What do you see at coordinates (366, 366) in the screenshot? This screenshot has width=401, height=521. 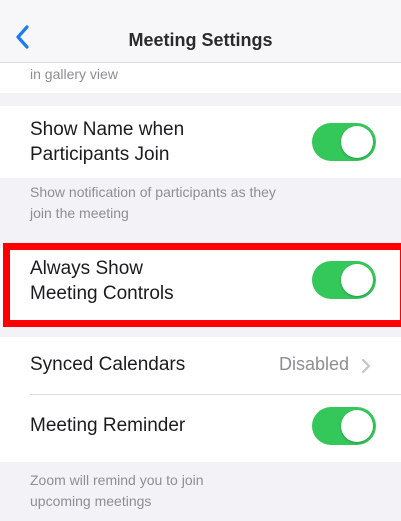 I see `chevron-right-icon` at bounding box center [366, 366].